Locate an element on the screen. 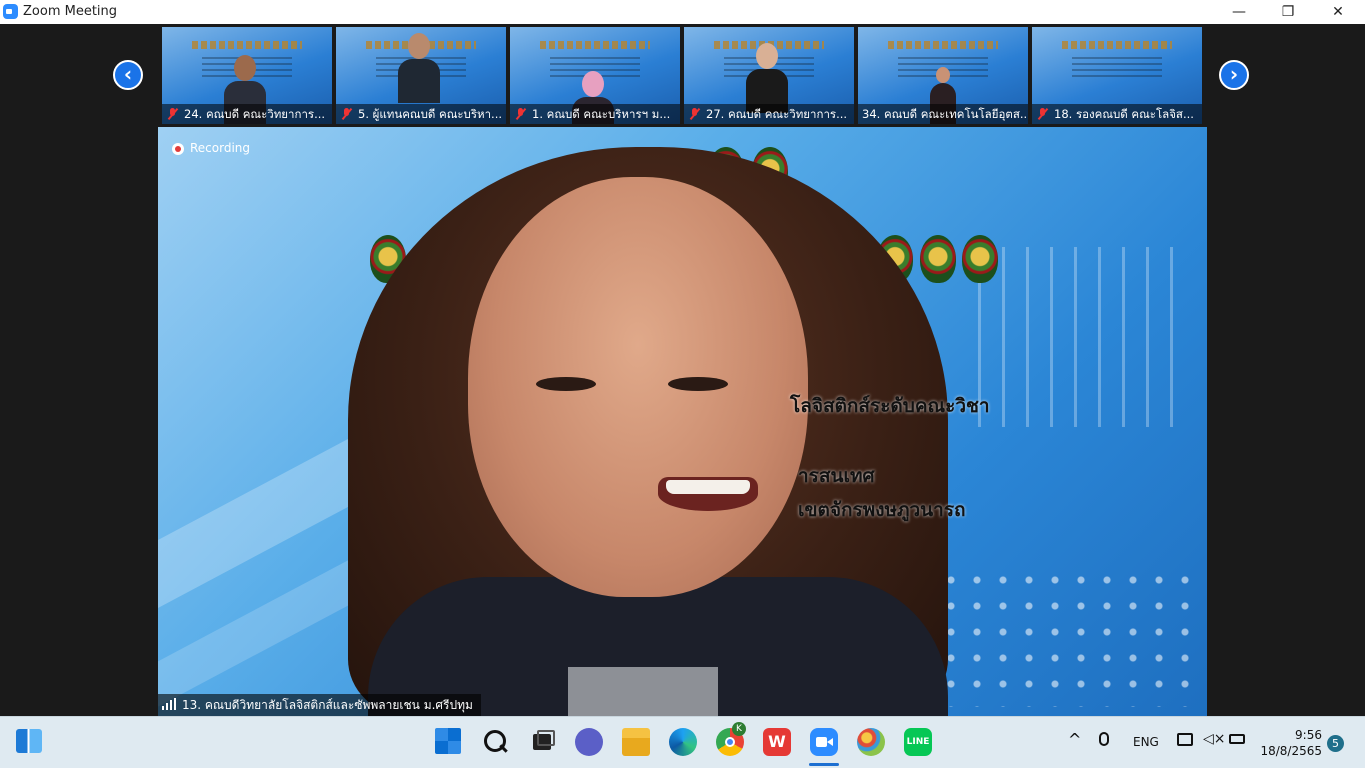 The width and height of the screenshot is (1365, 768). chevron-right-icon: › is located at coordinates (1234, 74).